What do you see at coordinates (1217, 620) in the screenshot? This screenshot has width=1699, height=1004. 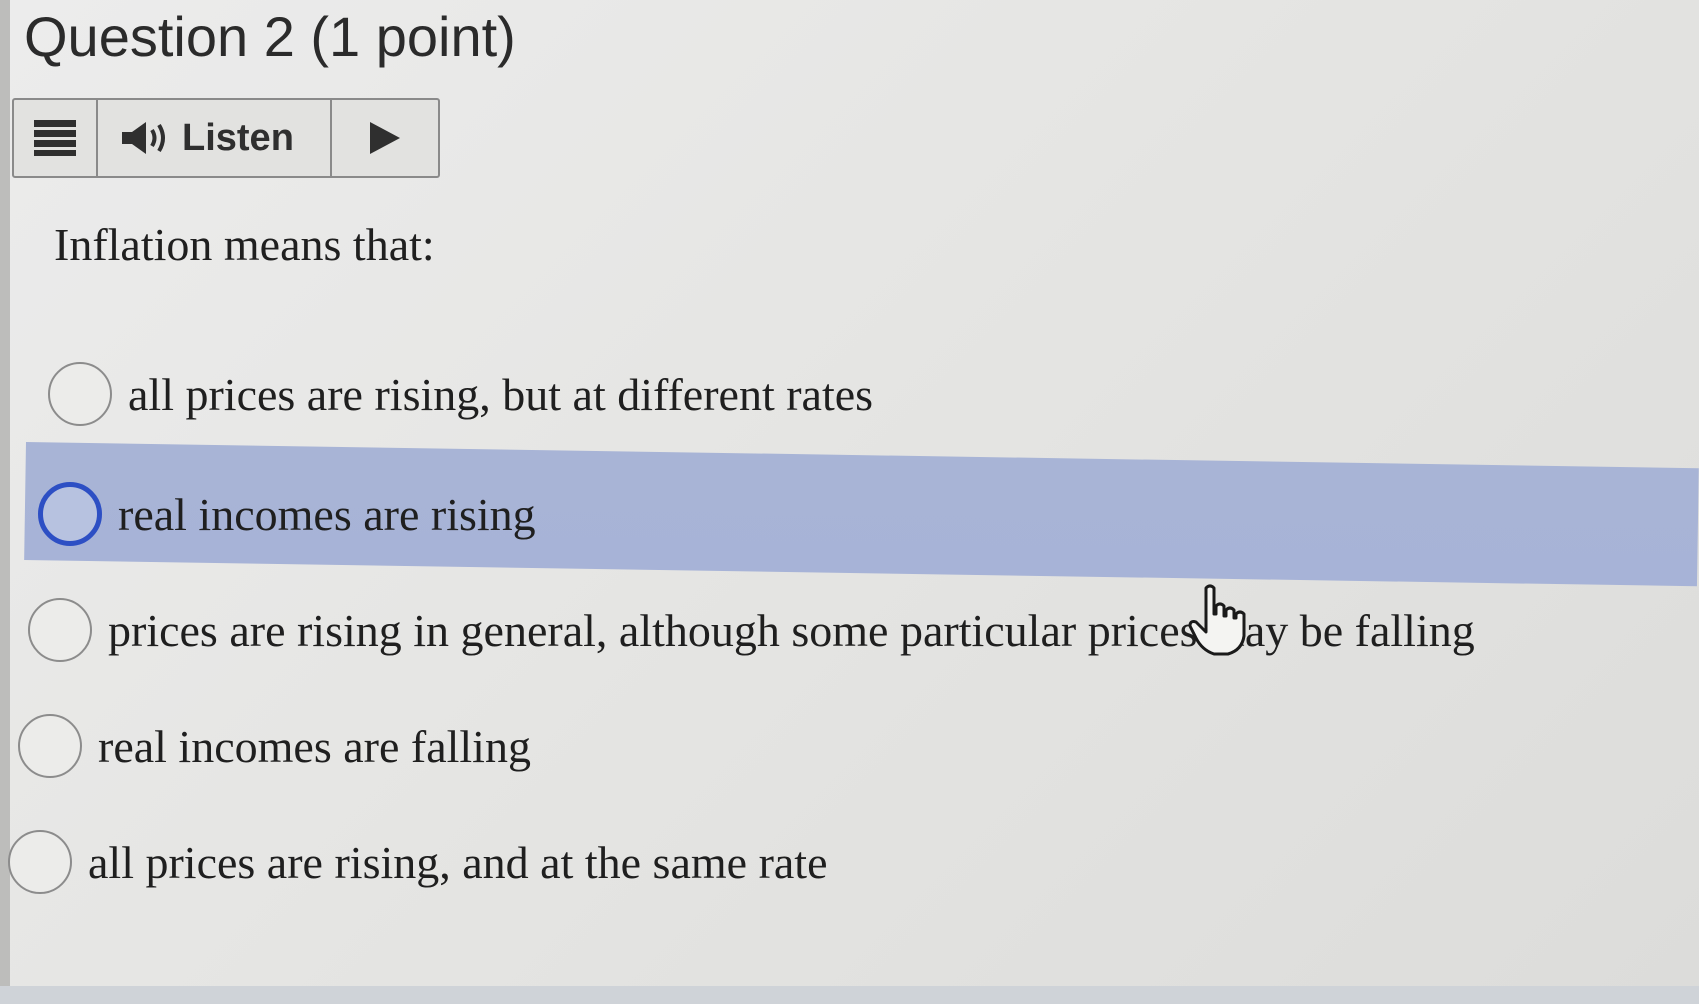 I see `hand-pointer-icon` at bounding box center [1217, 620].